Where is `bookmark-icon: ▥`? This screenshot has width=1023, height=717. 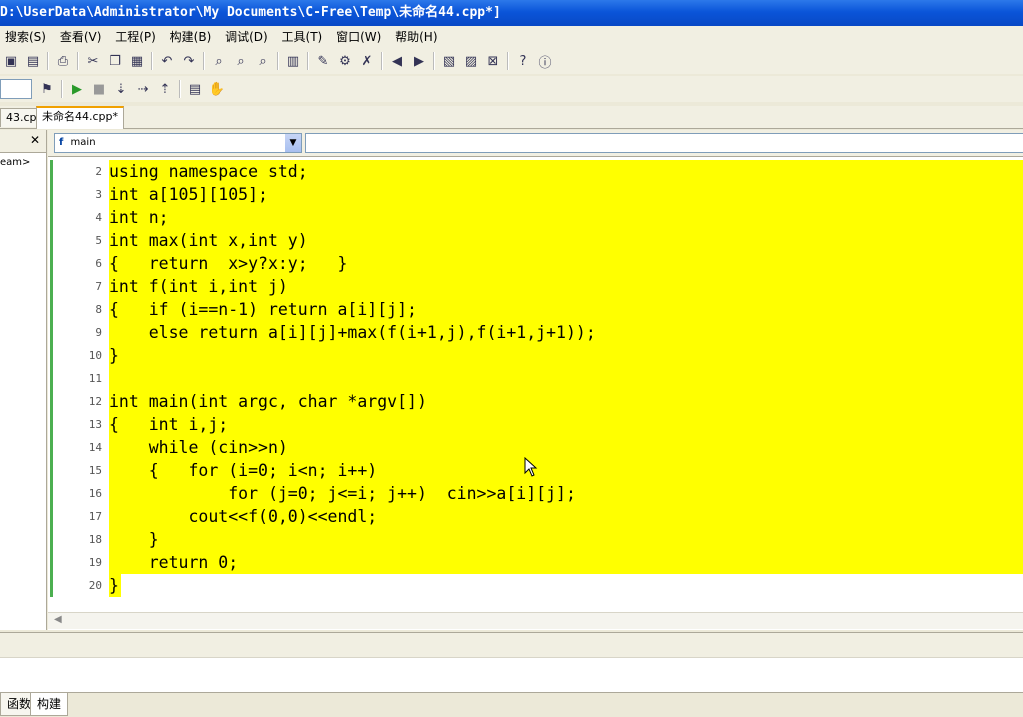
bookmark-icon: ▥ is located at coordinates (293, 61).